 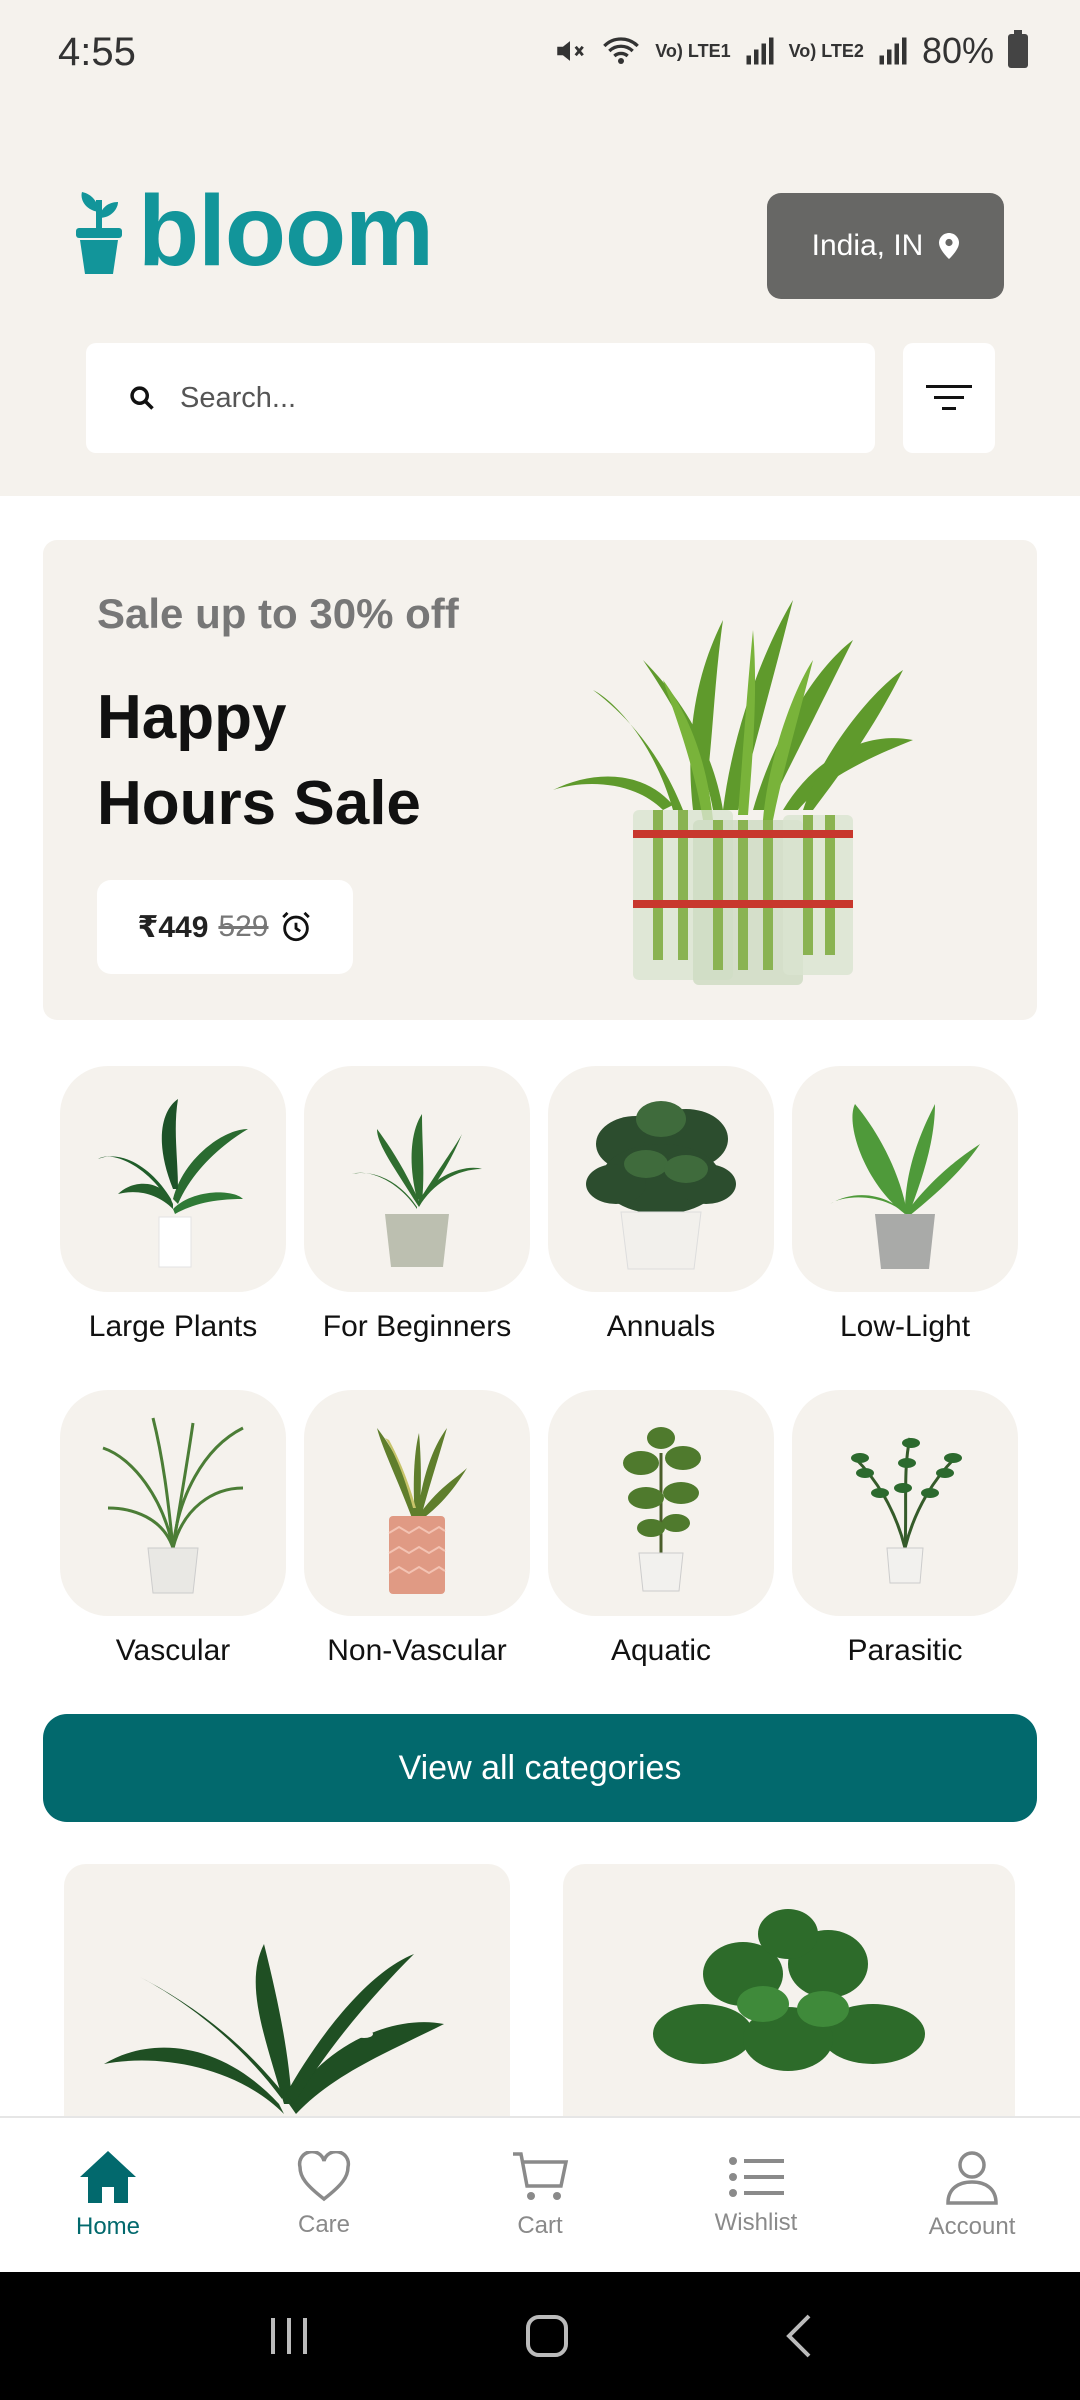 I want to click on tropical-plant-icon, so click(x=905, y=1186).